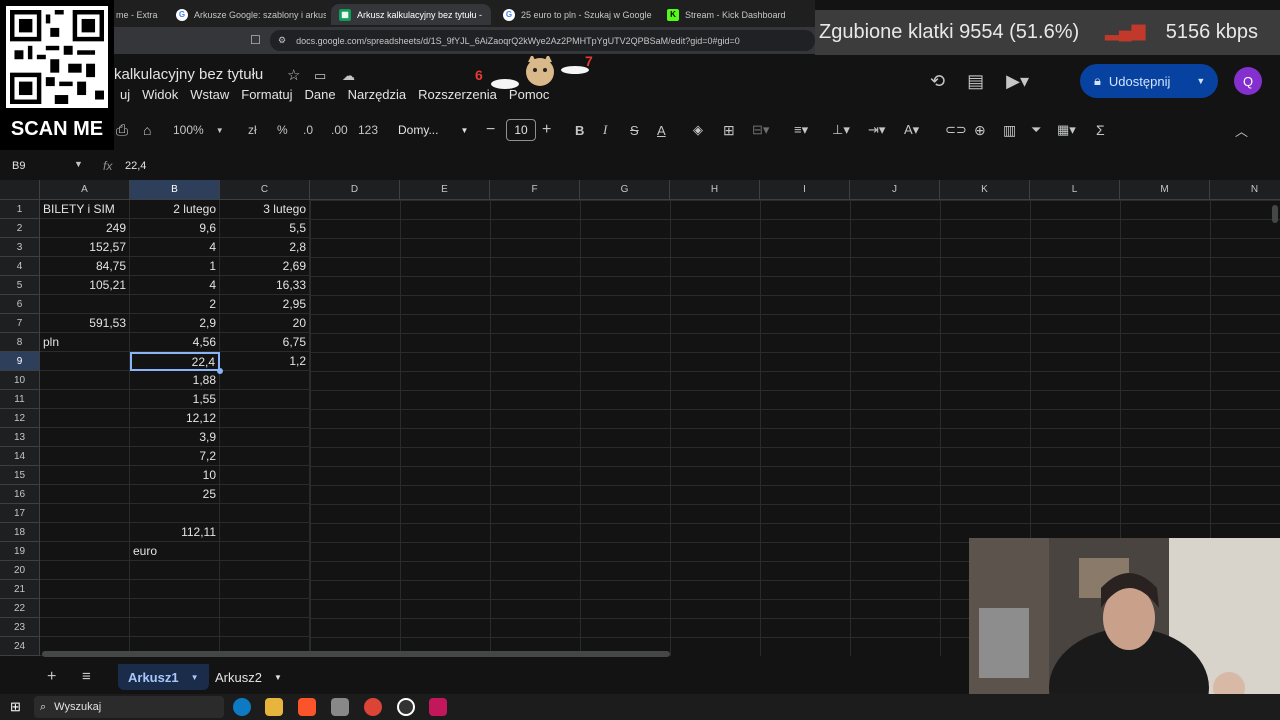 This screenshot has width=1280, height=720. I want to click on cell-b15: 10, so click(175, 475).